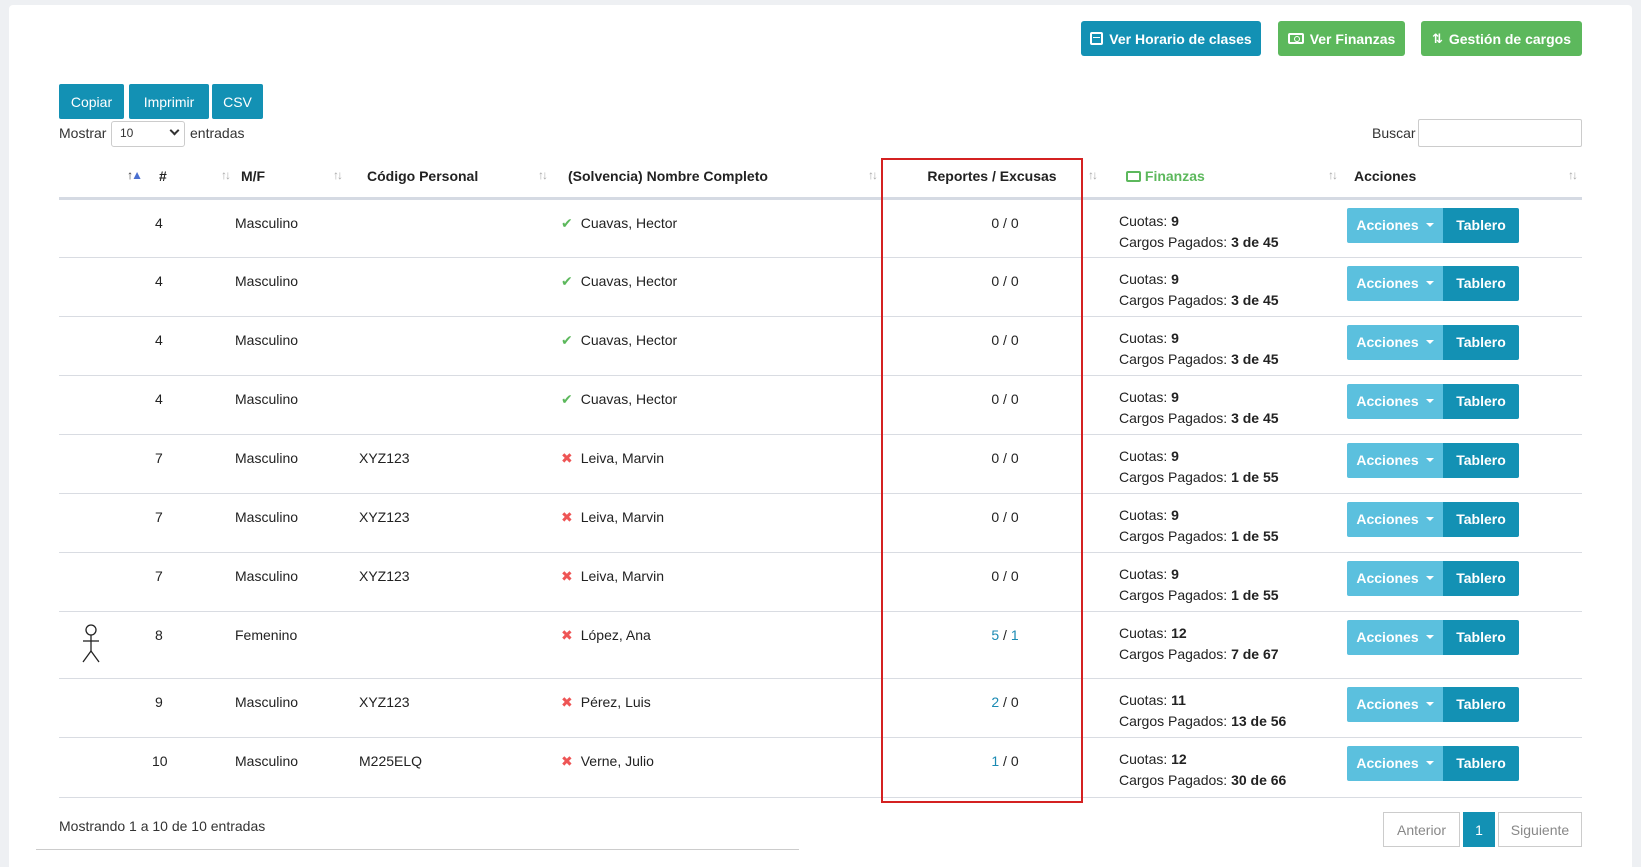 Image resolution: width=1641 pixels, height=867 pixels. What do you see at coordinates (1341, 38) in the screenshot?
I see `view-finances-button: Ver Finanzas` at bounding box center [1341, 38].